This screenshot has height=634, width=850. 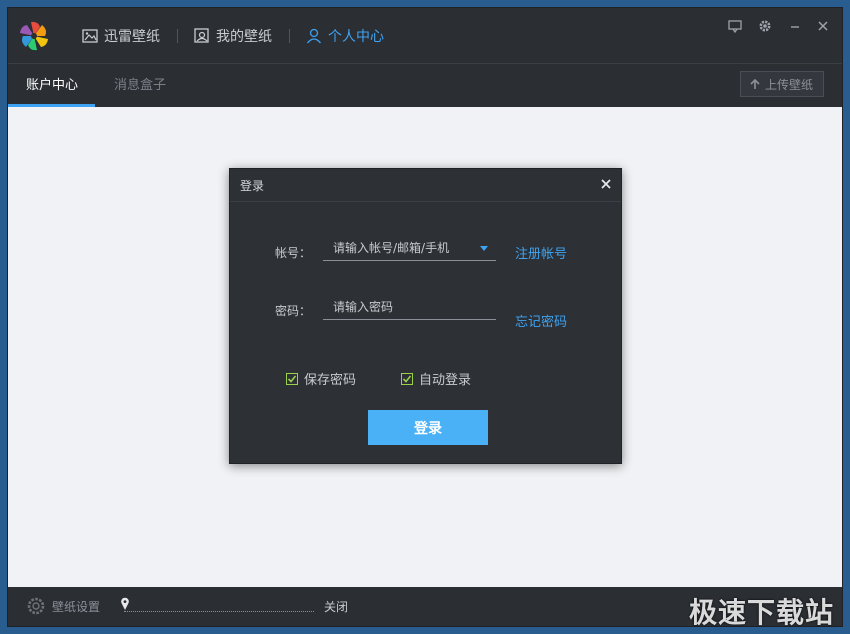 What do you see at coordinates (541, 252) in the screenshot?
I see `register-link: 注册帐号` at bounding box center [541, 252].